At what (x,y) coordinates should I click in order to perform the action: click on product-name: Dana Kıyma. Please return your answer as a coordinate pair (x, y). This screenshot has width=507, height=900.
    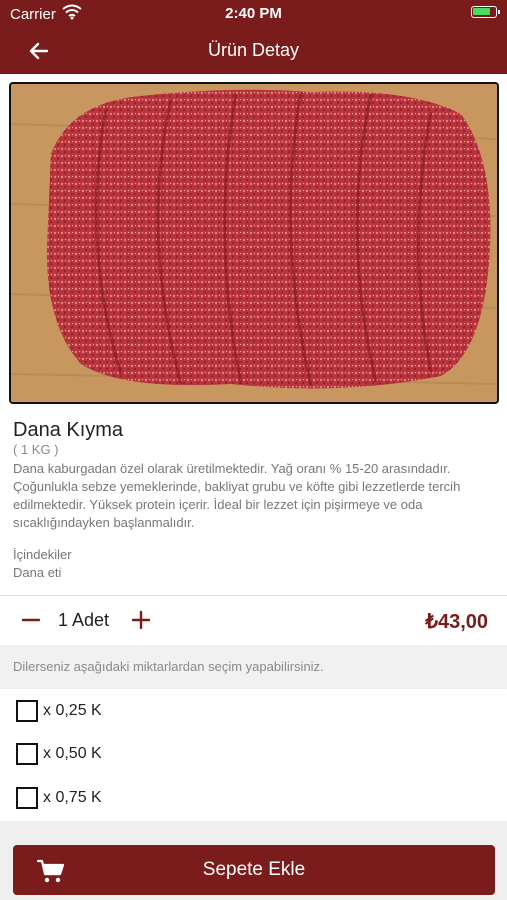
    Looking at the image, I should click on (68, 430).